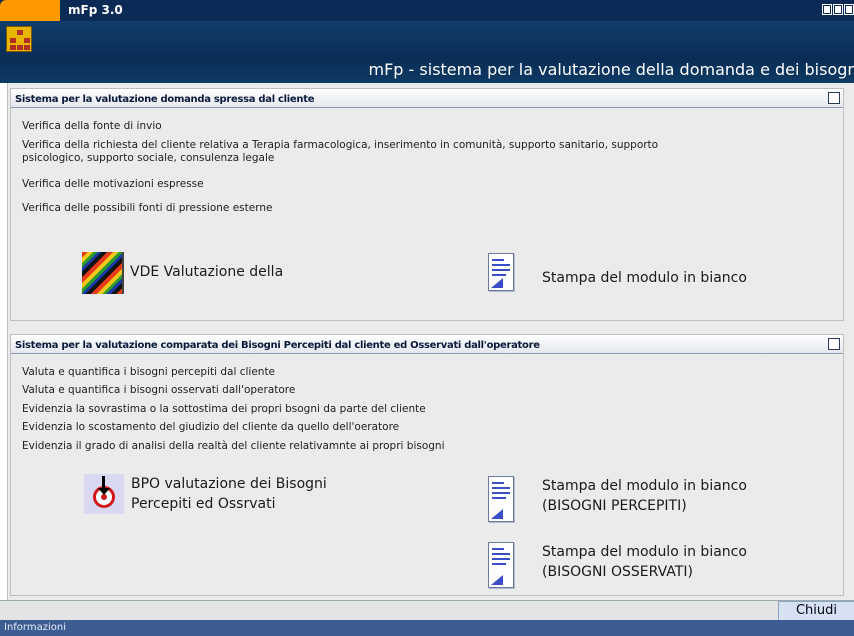  What do you see at coordinates (229, 484) in the screenshot?
I see `bpo-label-line1: BPO valutazione dei Bisogni` at bounding box center [229, 484].